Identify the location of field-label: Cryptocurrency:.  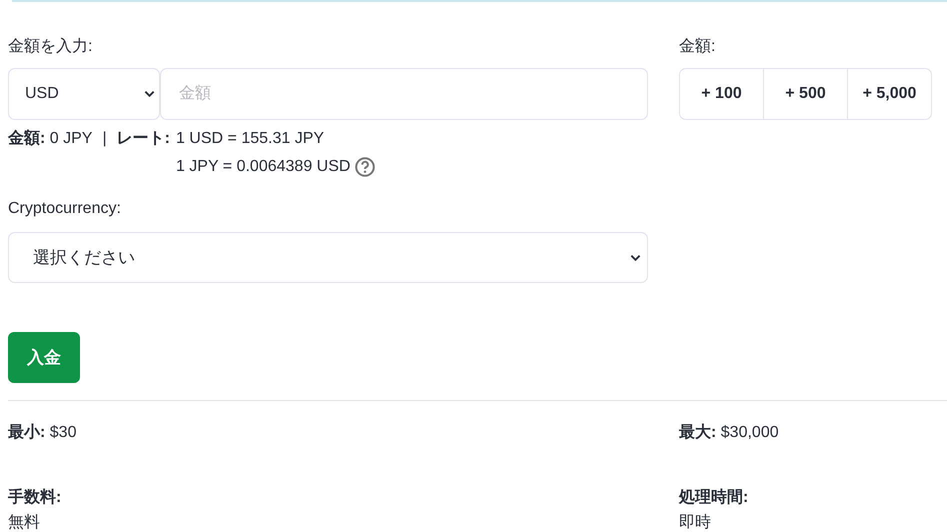
(65, 209).